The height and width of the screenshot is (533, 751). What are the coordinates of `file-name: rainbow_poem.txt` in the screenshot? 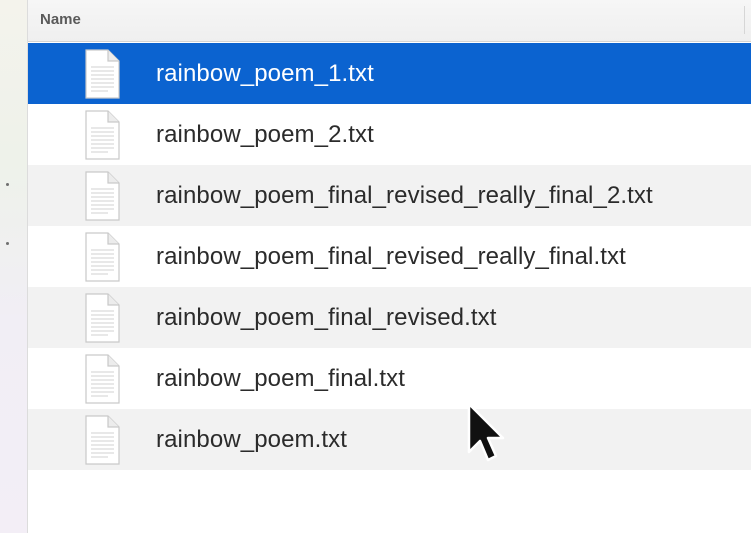 It's located at (251, 440).